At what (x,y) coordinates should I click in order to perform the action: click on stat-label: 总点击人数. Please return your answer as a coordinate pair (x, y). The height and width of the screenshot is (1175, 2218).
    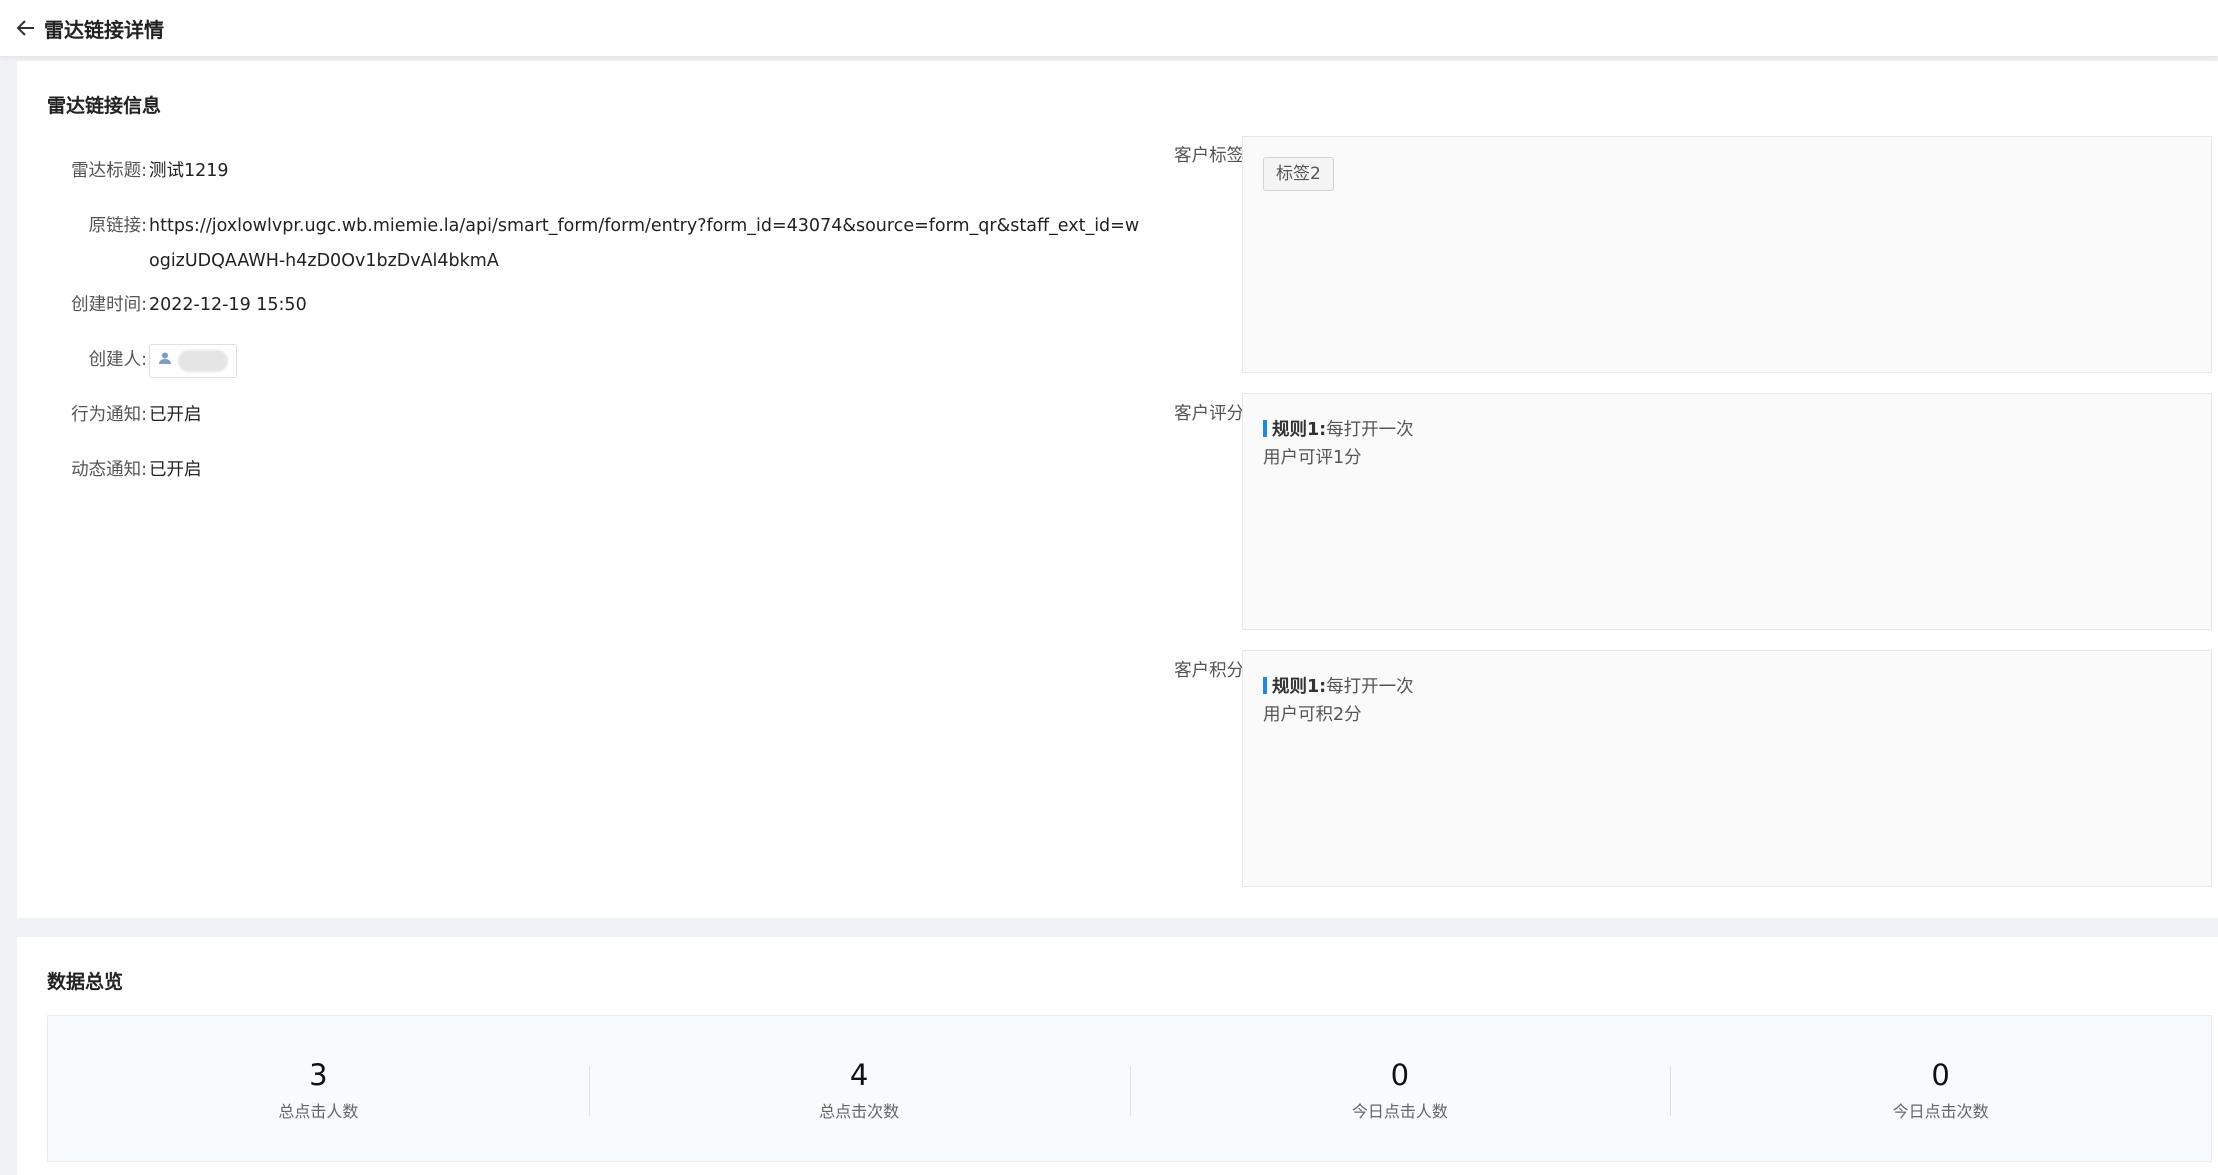
    Looking at the image, I should click on (318, 1111).